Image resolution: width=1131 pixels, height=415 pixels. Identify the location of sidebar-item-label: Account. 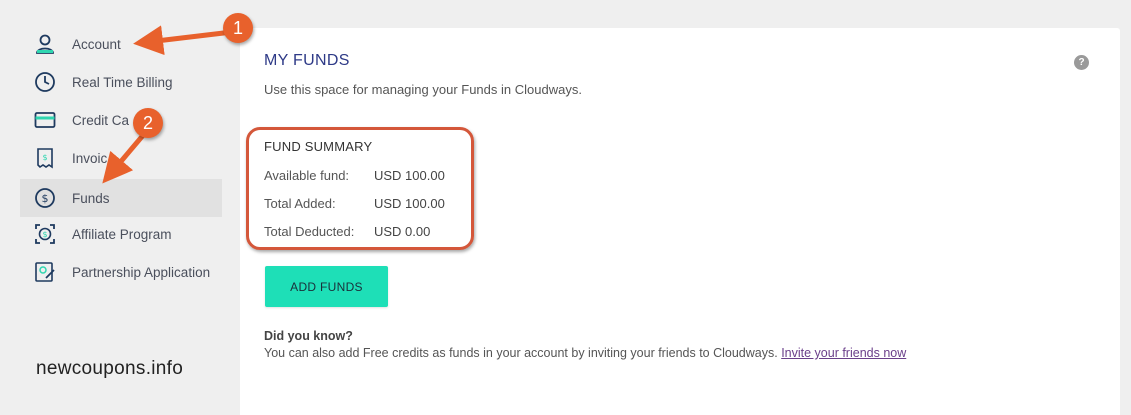
(96, 44).